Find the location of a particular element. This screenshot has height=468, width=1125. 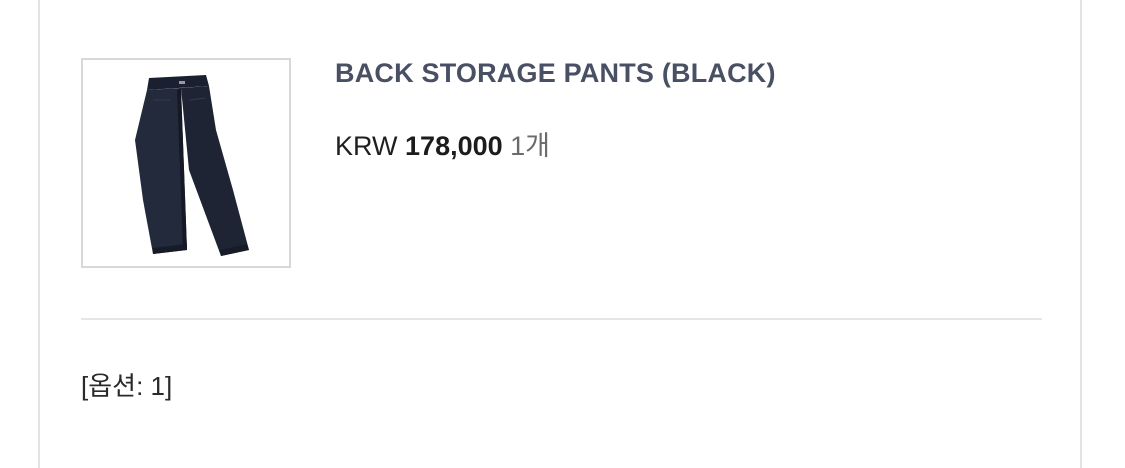

product-thumbnail is located at coordinates (186, 163).